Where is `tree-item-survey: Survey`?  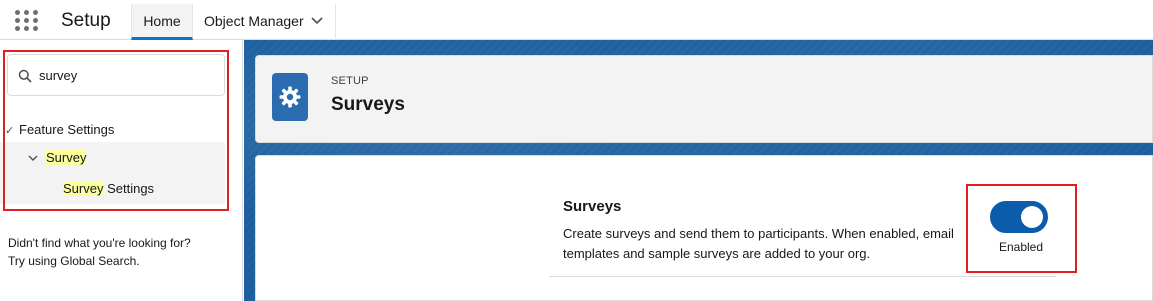 tree-item-survey: Survey is located at coordinates (112, 158).